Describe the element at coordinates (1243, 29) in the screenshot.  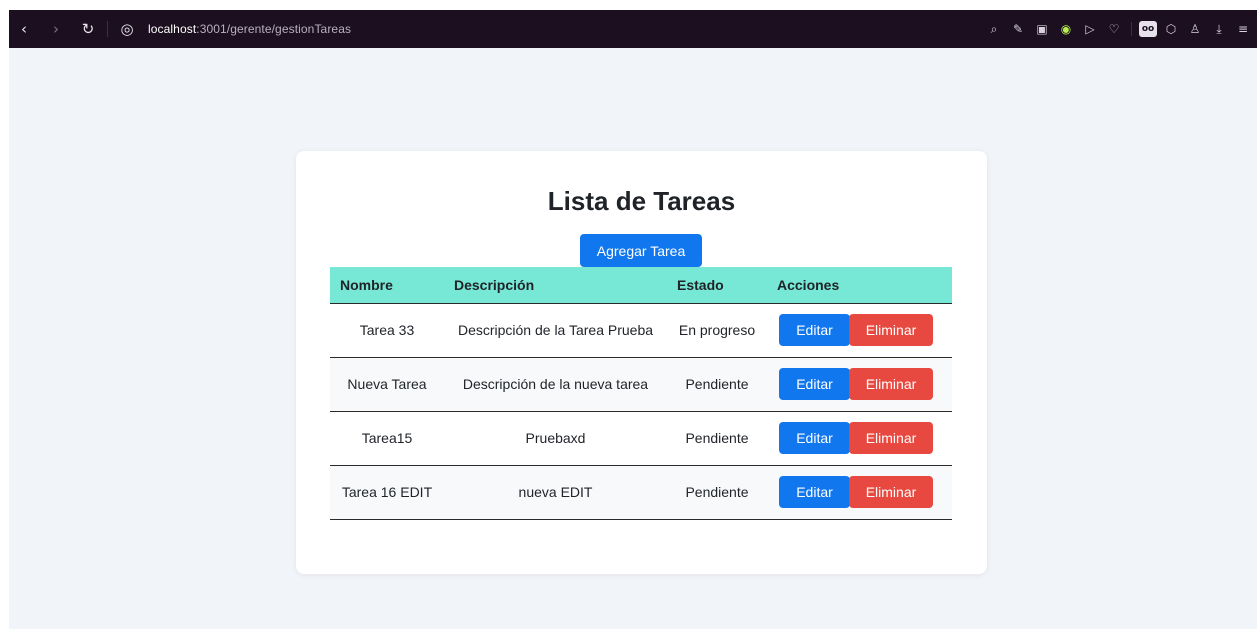
I see `menu-icon: ≡` at that location.